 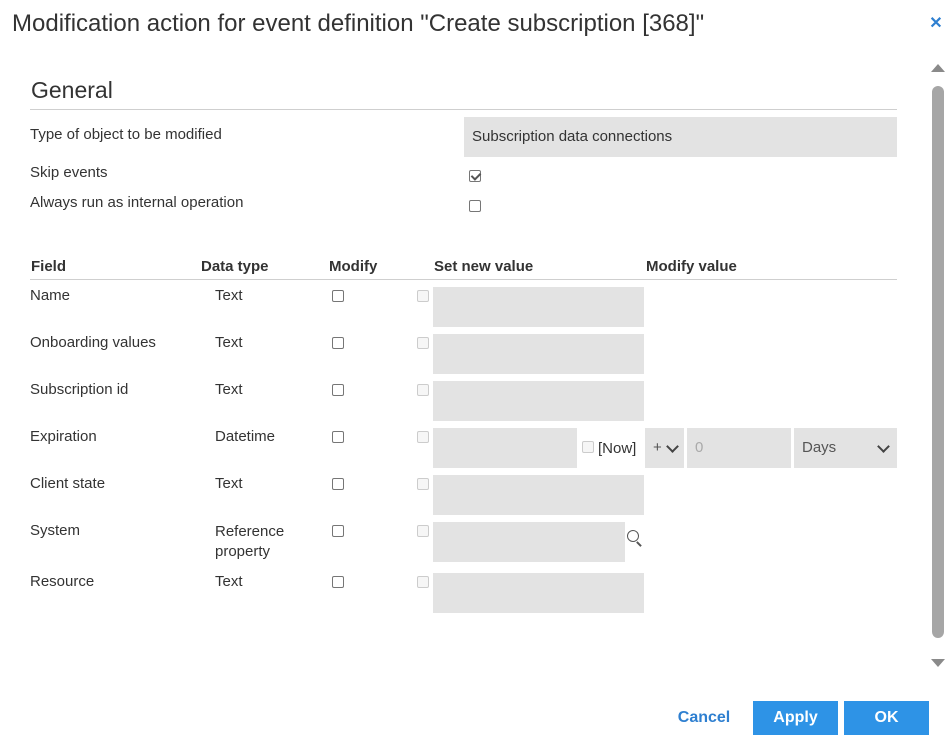 I want to click on unit-value: Days, so click(x=819, y=447).